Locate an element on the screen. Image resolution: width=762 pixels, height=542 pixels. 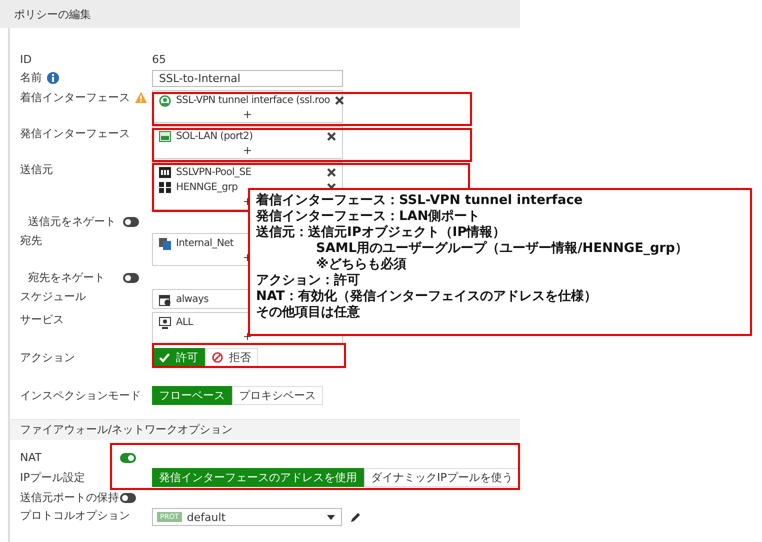
entry-label: SSL-VPN tunnel interface (ssl.roo is located at coordinates (253, 100).